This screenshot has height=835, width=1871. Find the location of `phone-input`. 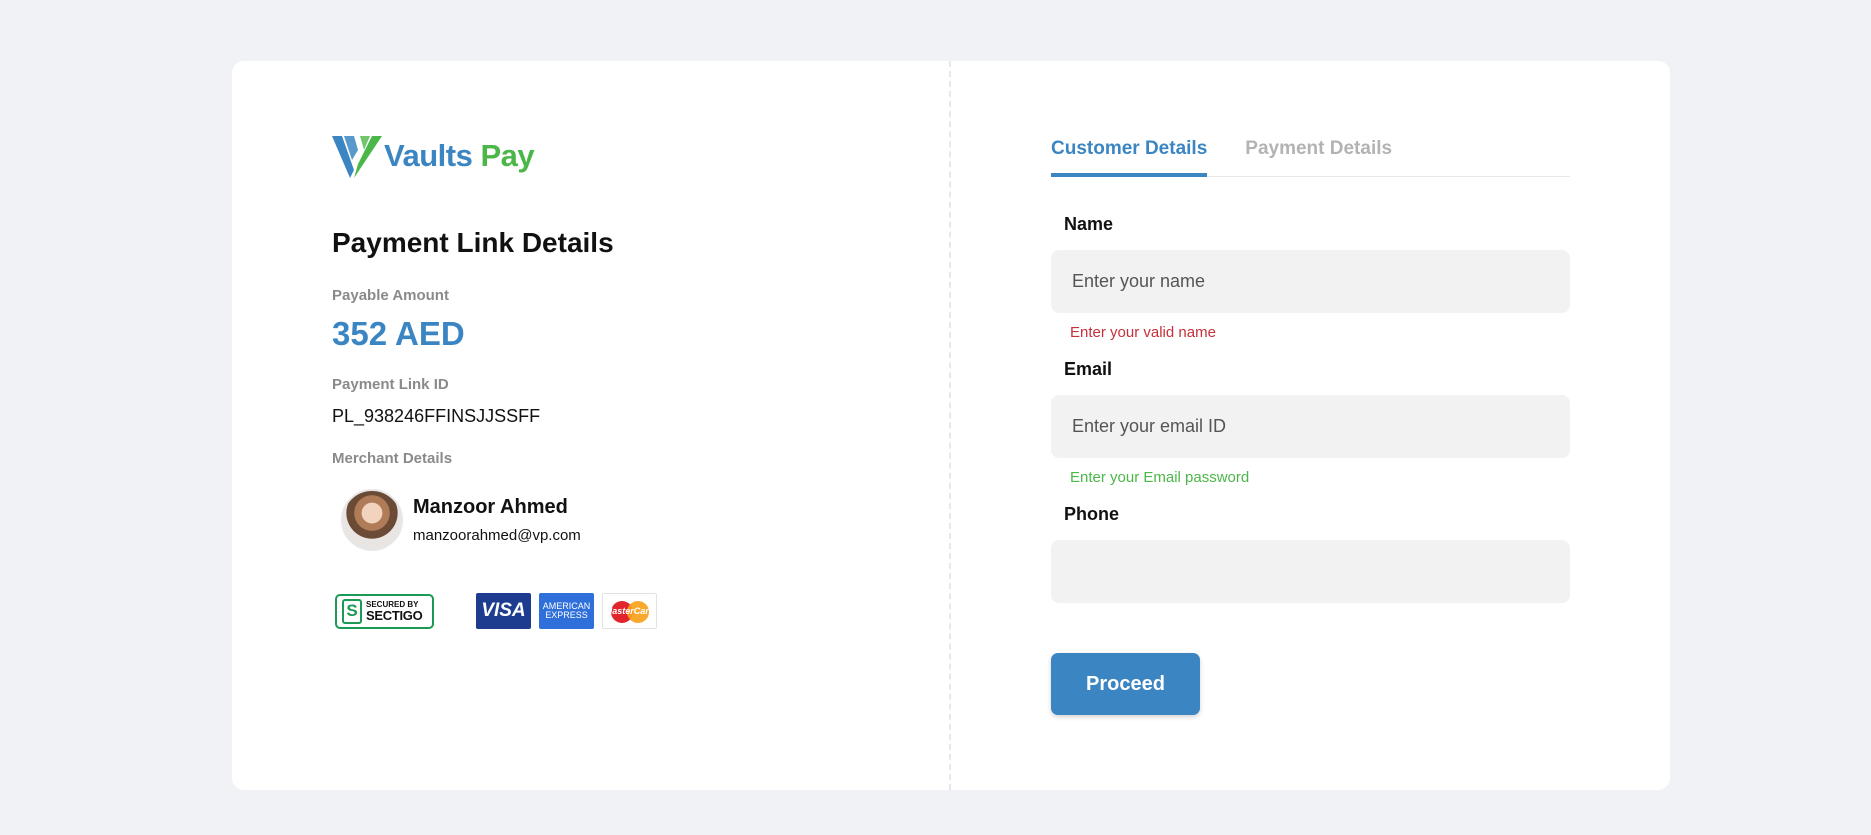

phone-input is located at coordinates (1310, 571).